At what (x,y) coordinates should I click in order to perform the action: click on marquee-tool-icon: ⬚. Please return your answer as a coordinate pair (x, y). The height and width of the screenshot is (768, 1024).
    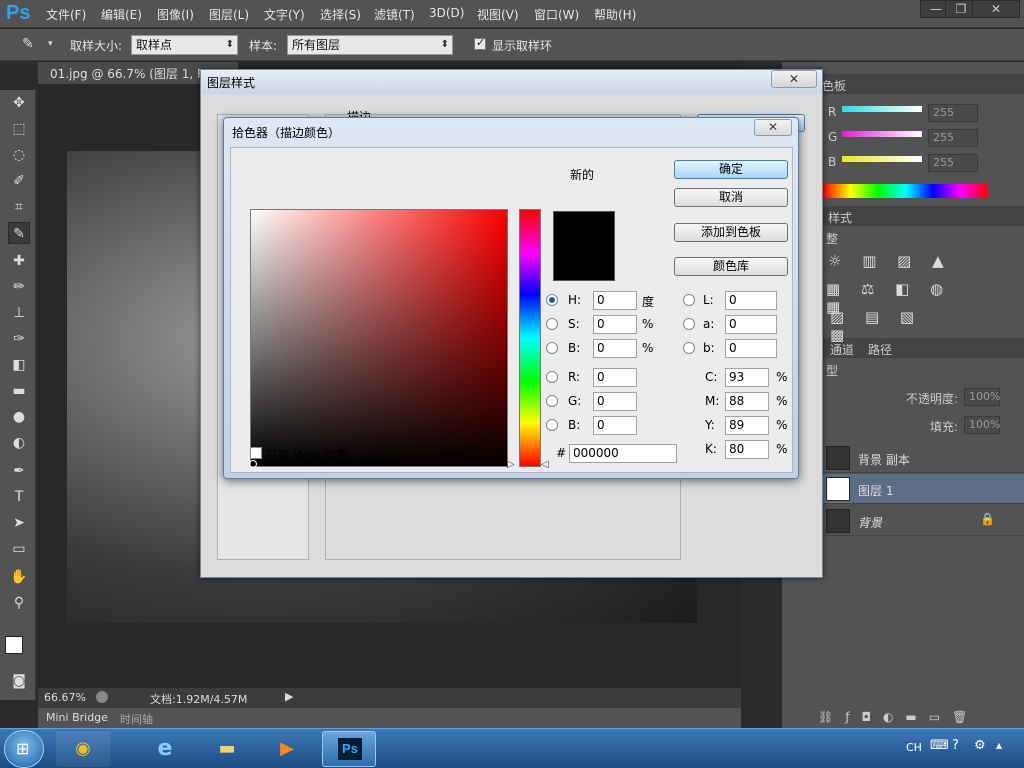
    Looking at the image, I should click on (19, 129).